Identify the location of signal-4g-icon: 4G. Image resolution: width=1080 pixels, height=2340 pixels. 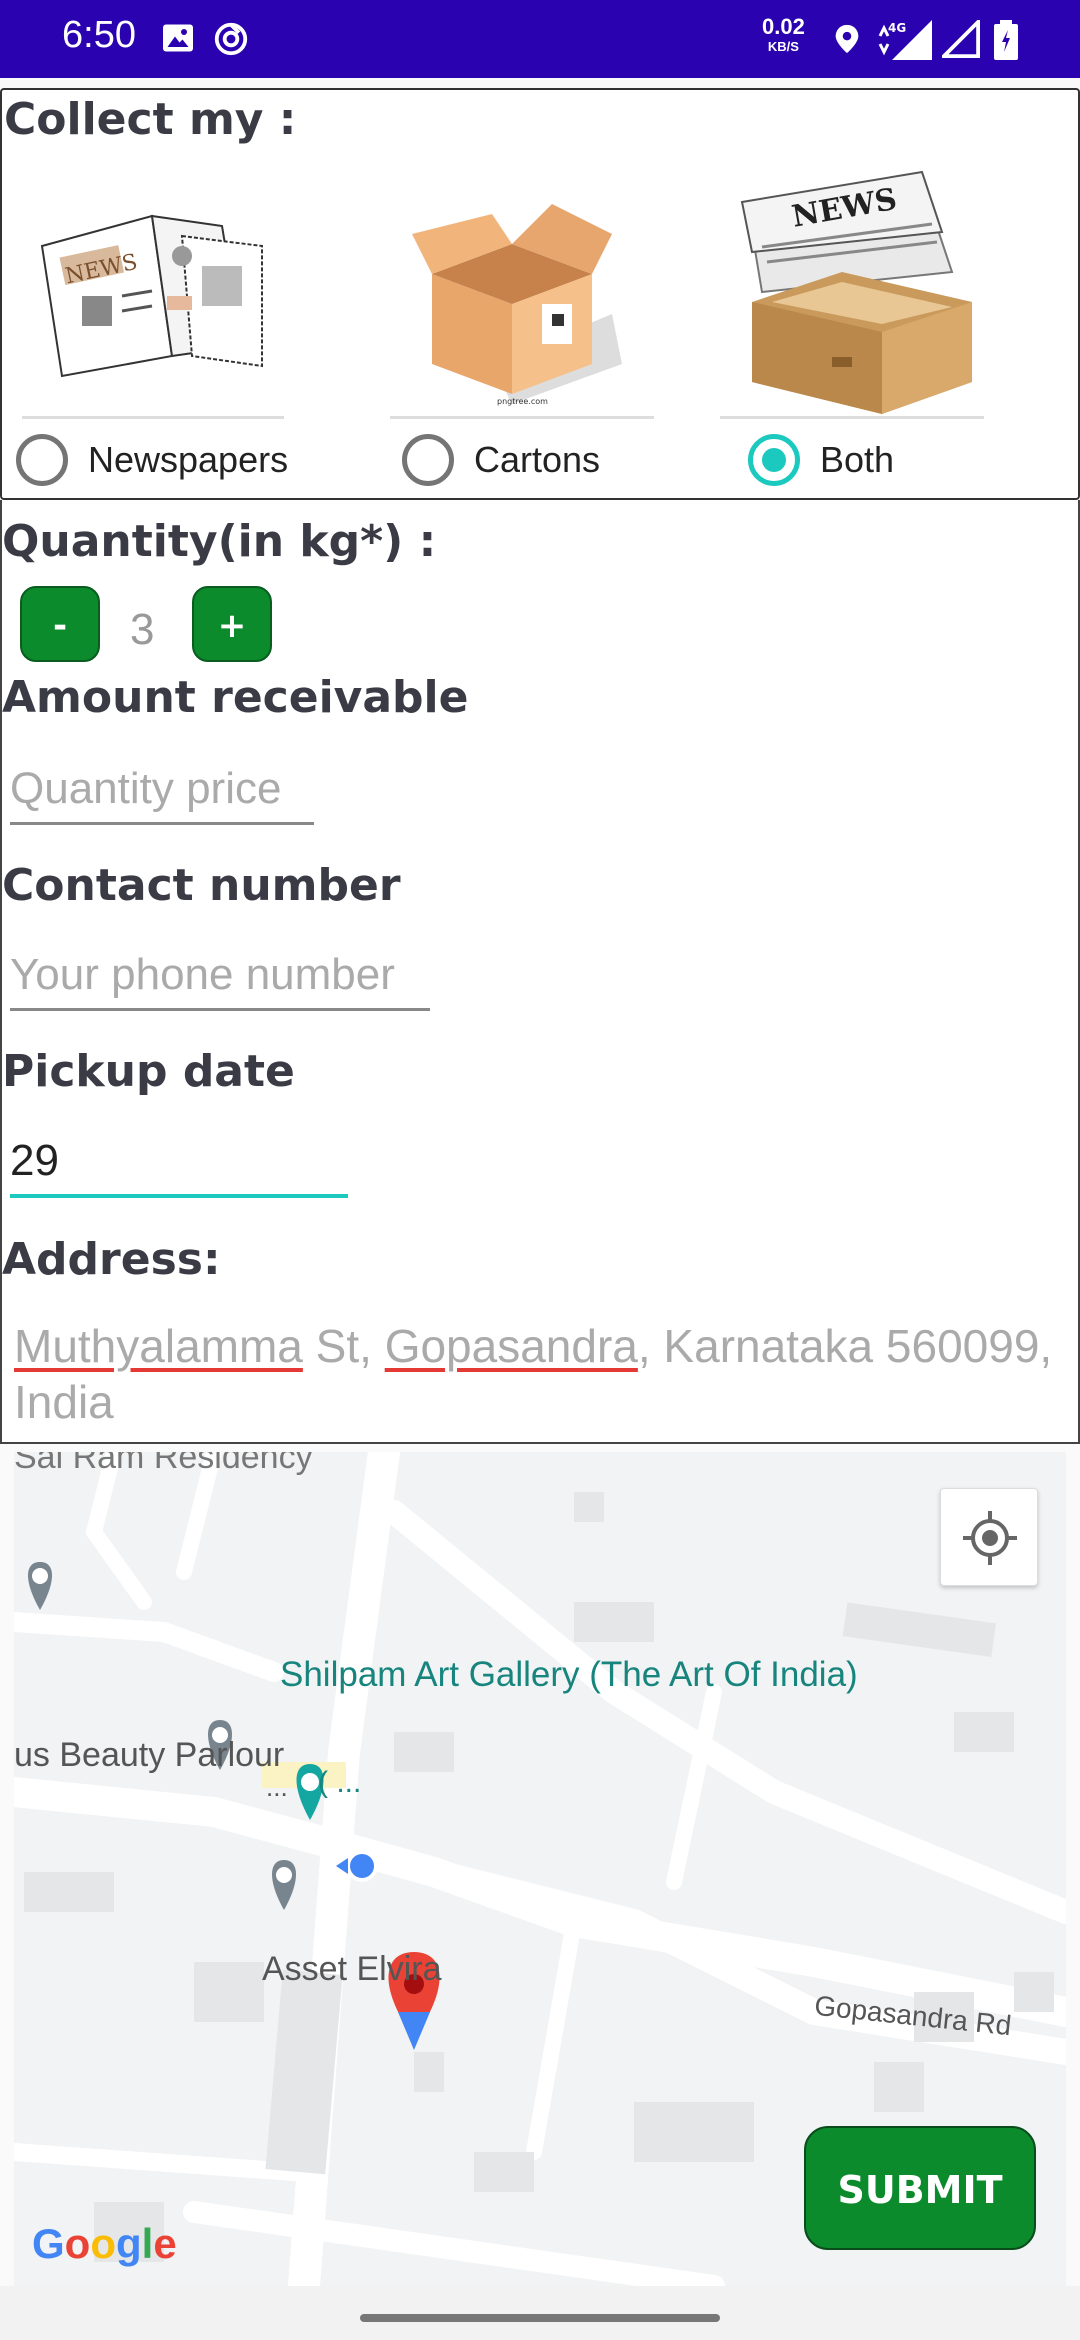
(905, 40).